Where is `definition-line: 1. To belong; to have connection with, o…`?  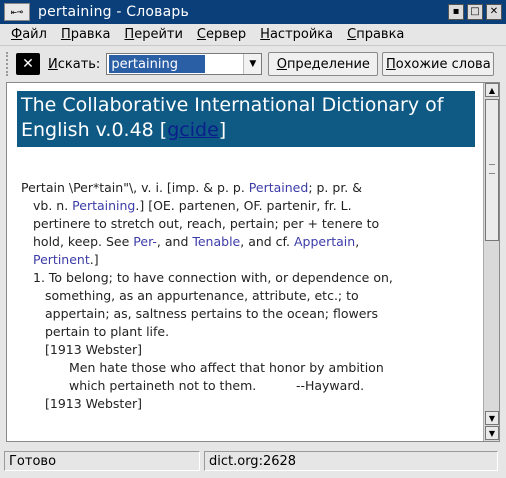
definition-line: 1. To belong; to have connection with, o… is located at coordinates (213, 277).